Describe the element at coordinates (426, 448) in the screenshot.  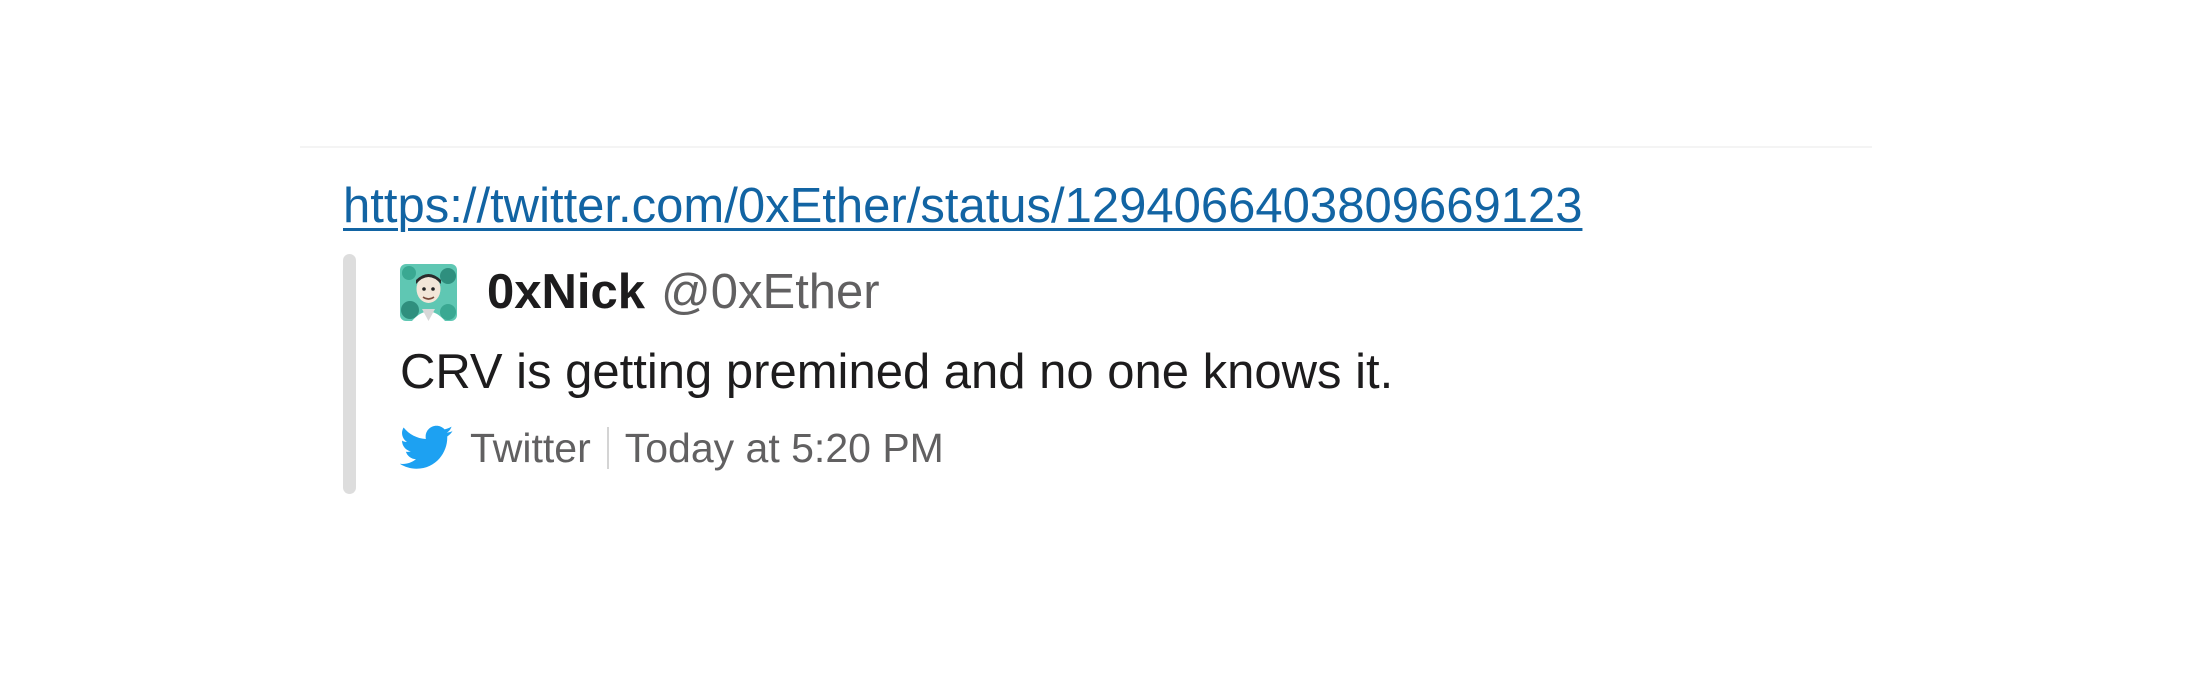
I see `twitter-bird-icon` at that location.